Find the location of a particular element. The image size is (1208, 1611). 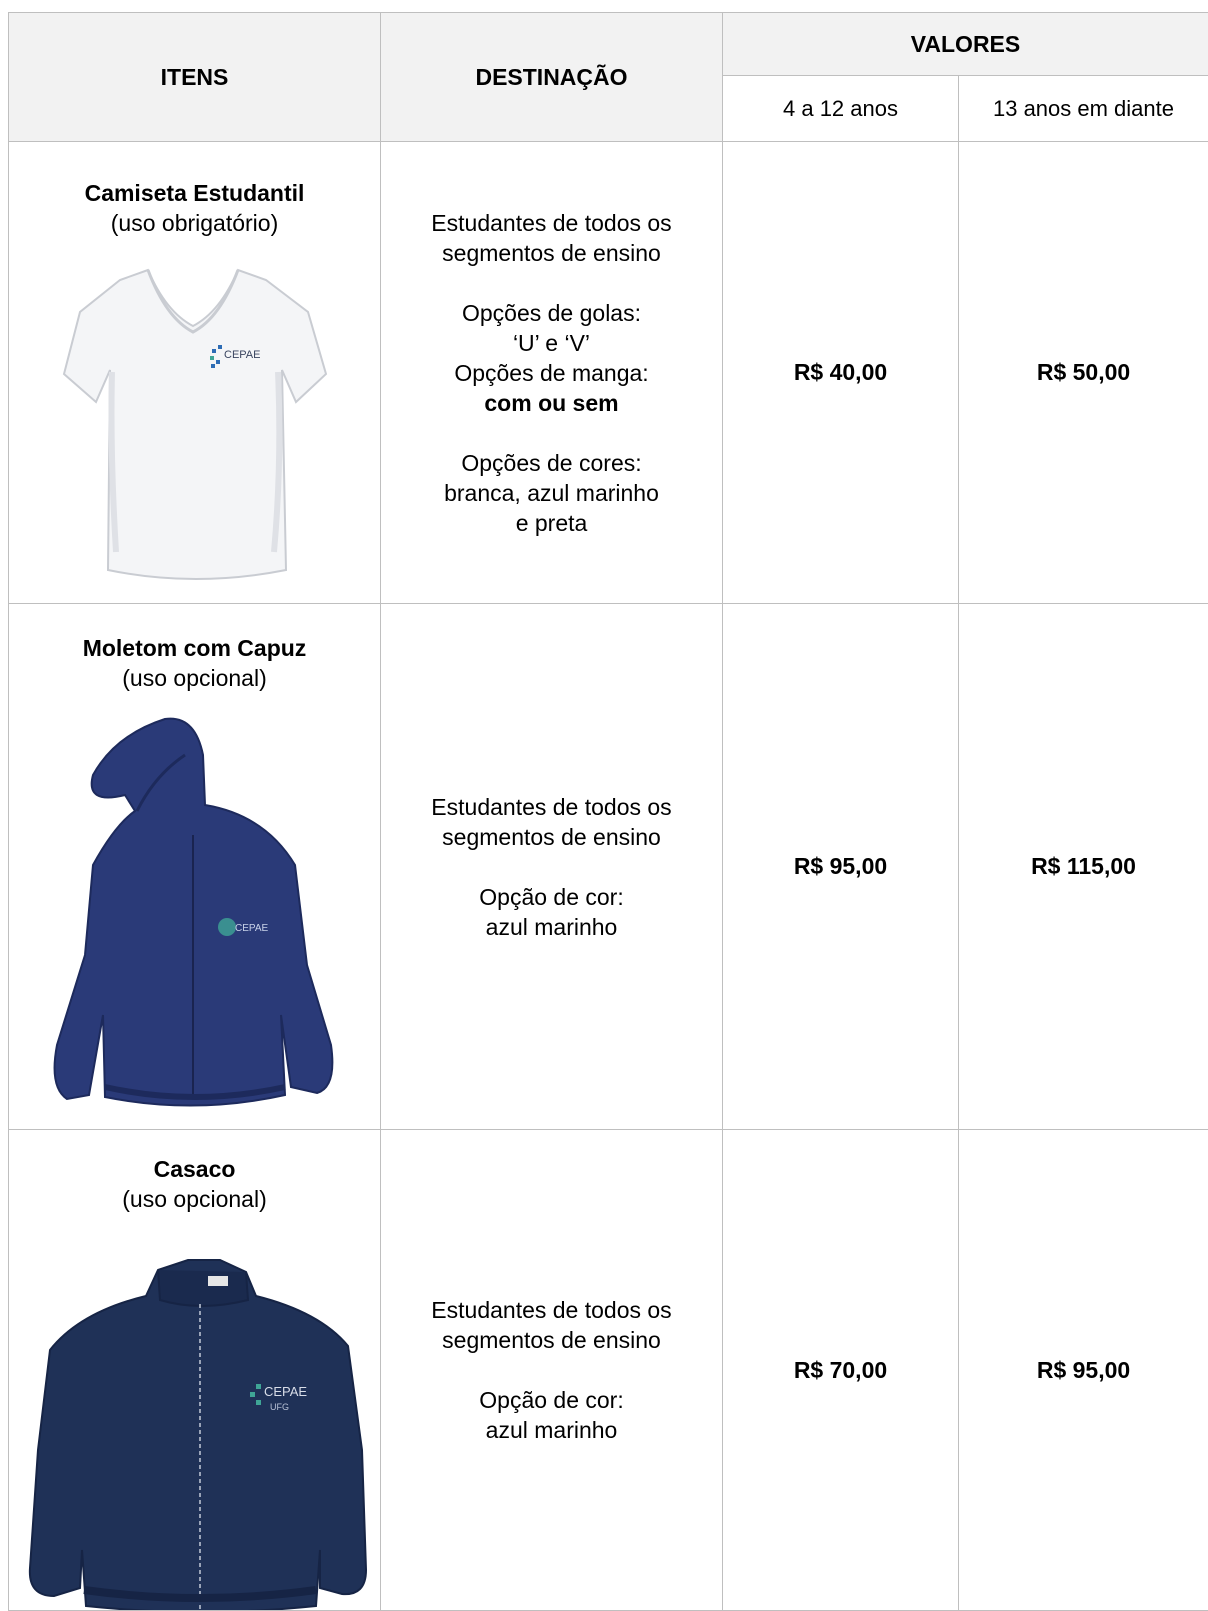

price-4-12: R$ 95,00 is located at coordinates (841, 867).